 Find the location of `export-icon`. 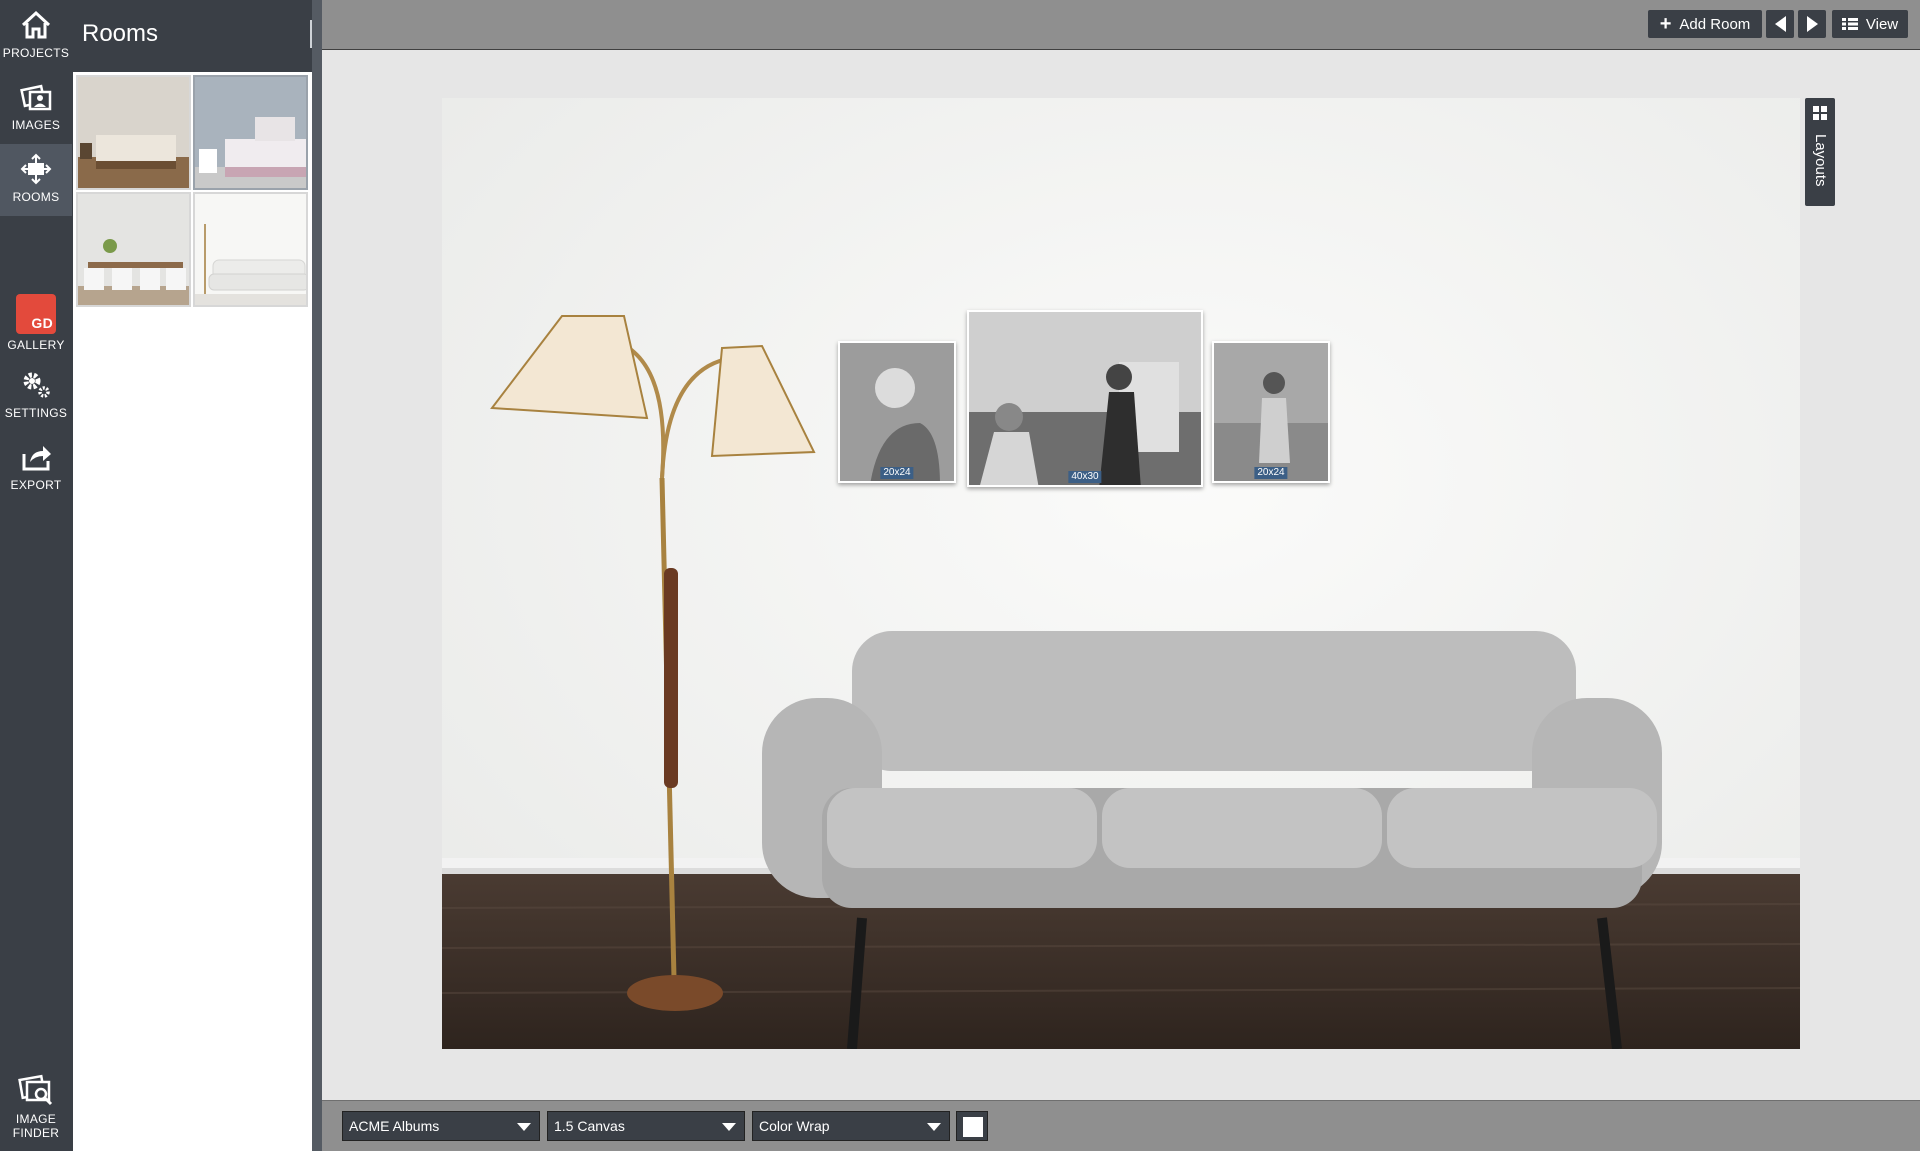

export-icon is located at coordinates (36, 458).